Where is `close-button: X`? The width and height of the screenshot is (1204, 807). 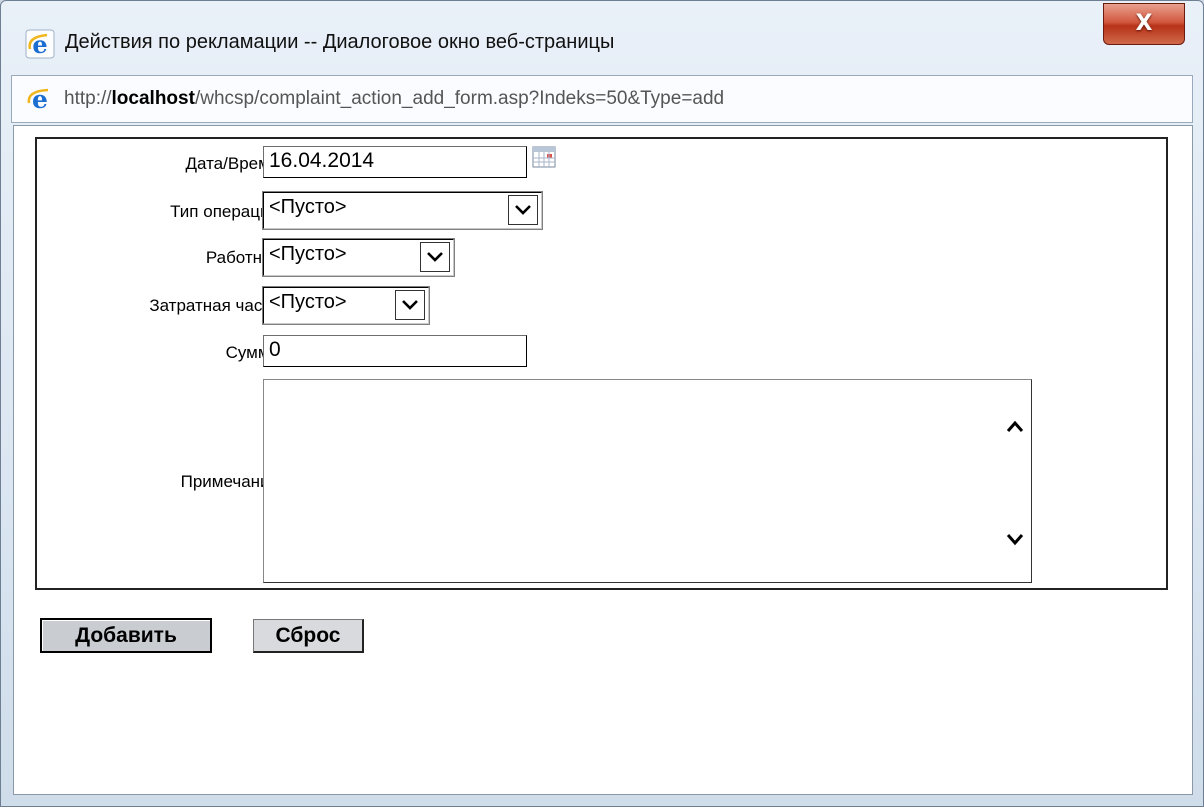
close-button: X is located at coordinates (1144, 24).